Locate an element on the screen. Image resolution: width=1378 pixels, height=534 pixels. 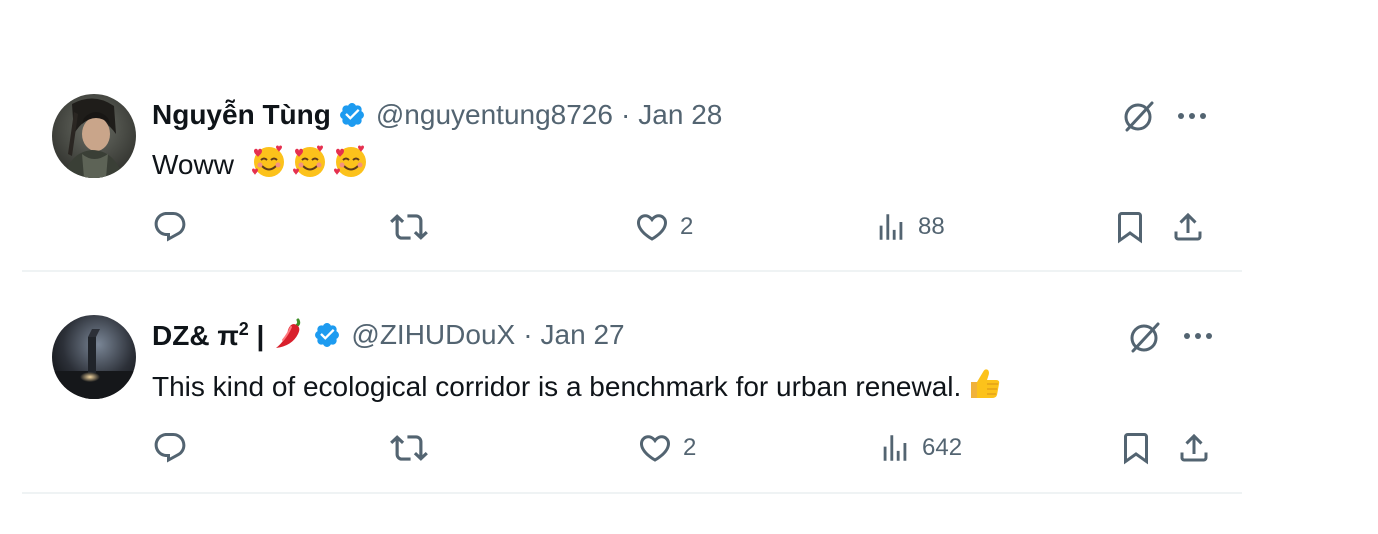
user-handle: @ZIHUDouX is located at coordinates (433, 335).